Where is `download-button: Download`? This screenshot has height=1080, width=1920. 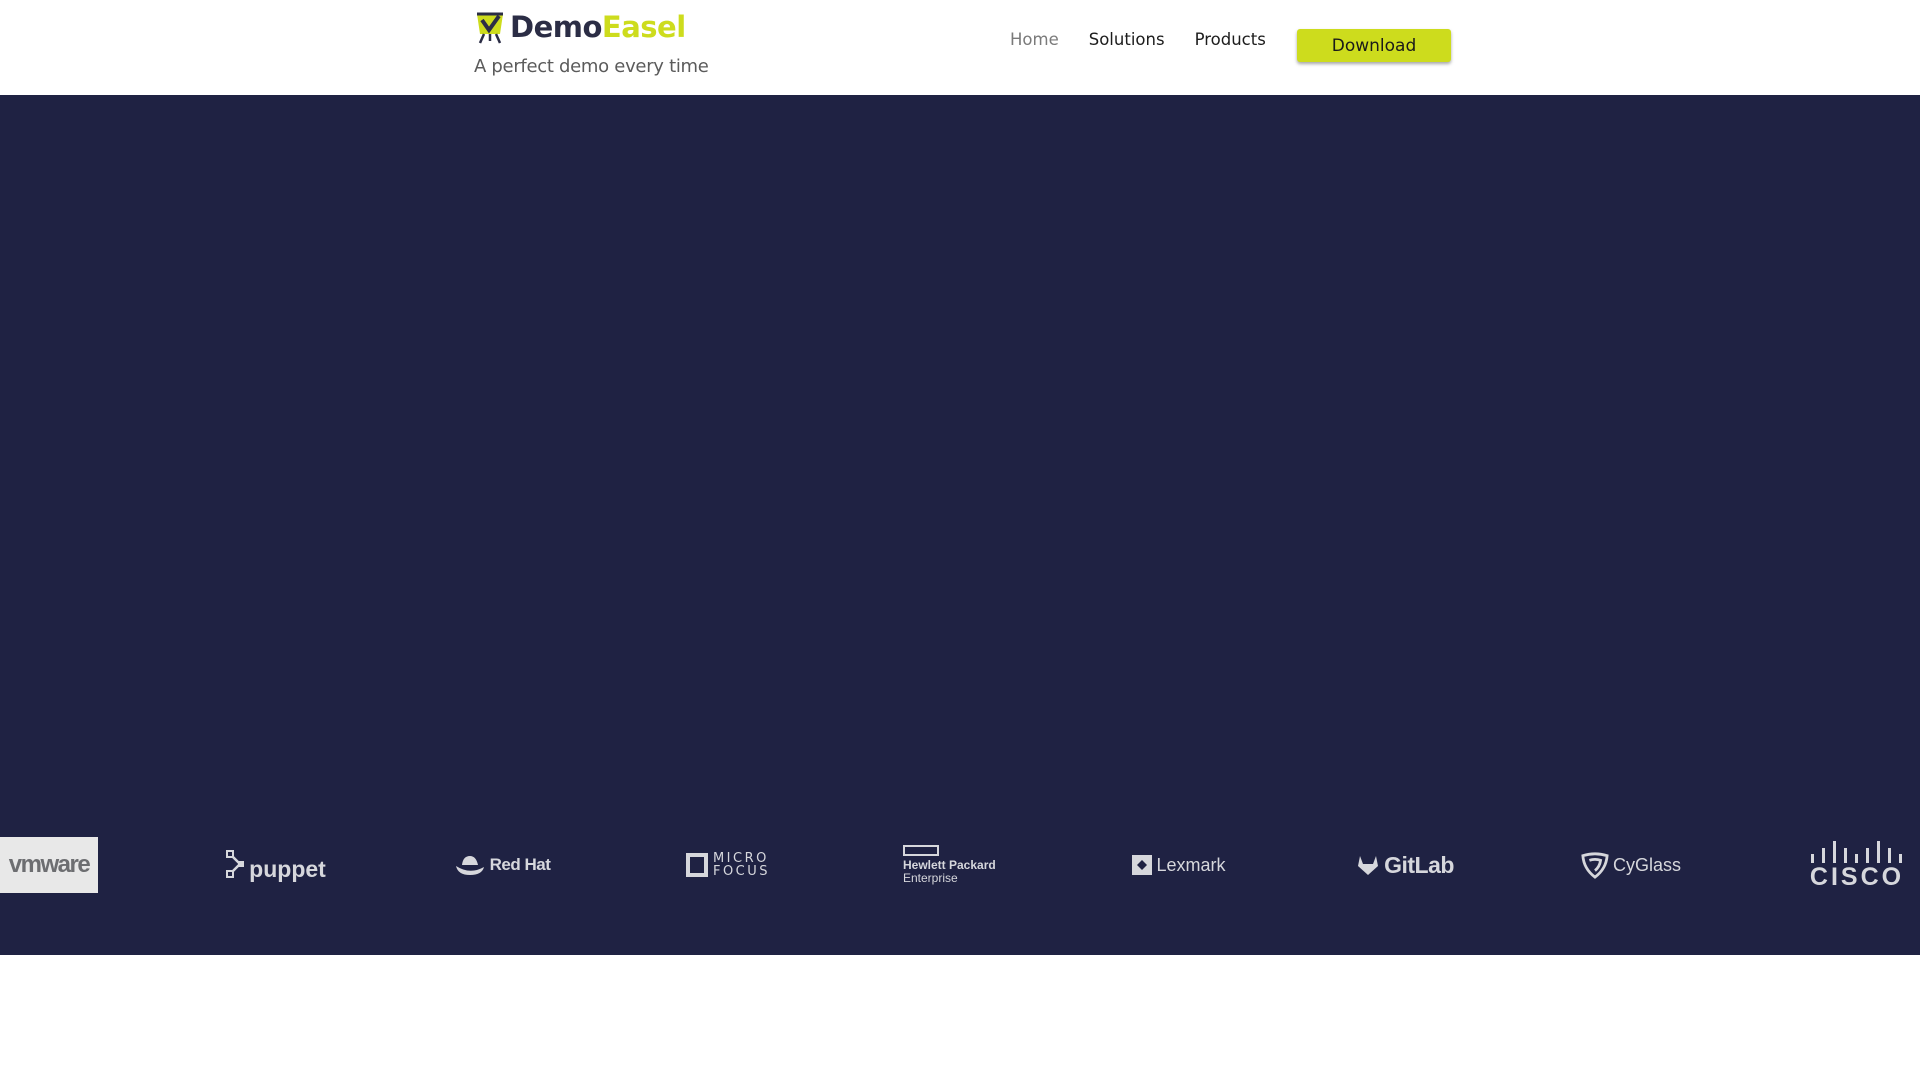 download-button: Download is located at coordinates (1374, 45).